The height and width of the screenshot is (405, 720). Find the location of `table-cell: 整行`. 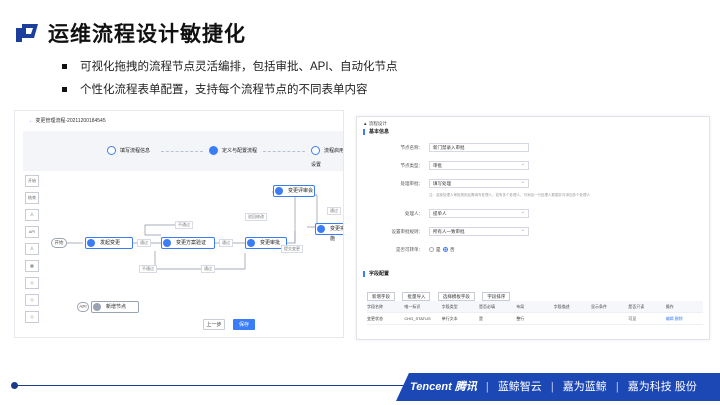

table-cell: 整行 is located at coordinates (520, 318).